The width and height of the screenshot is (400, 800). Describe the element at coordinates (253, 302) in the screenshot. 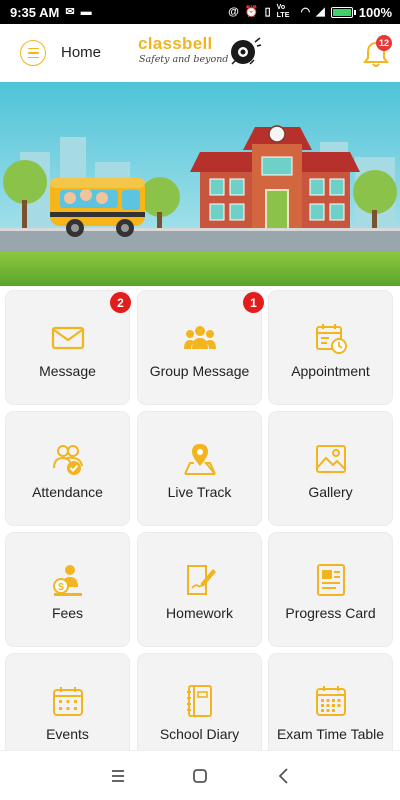

I see `unread-badge: 1` at that location.